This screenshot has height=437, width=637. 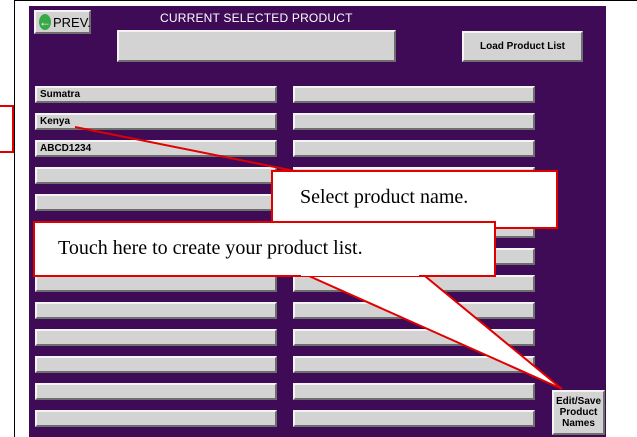 What do you see at coordinates (578, 401) in the screenshot?
I see `edit-button-line1: Edit/Save` at bounding box center [578, 401].